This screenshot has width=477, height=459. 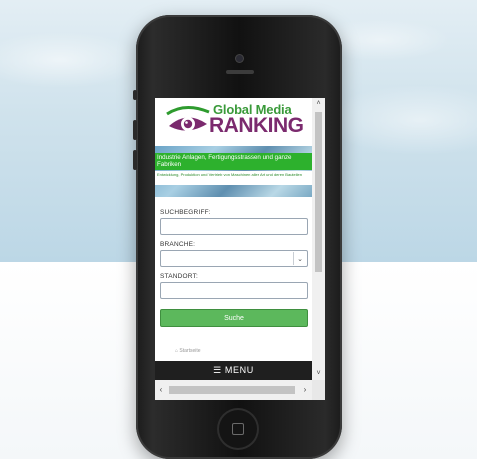 What do you see at coordinates (239, 58) in the screenshot?
I see `phone-camera` at bounding box center [239, 58].